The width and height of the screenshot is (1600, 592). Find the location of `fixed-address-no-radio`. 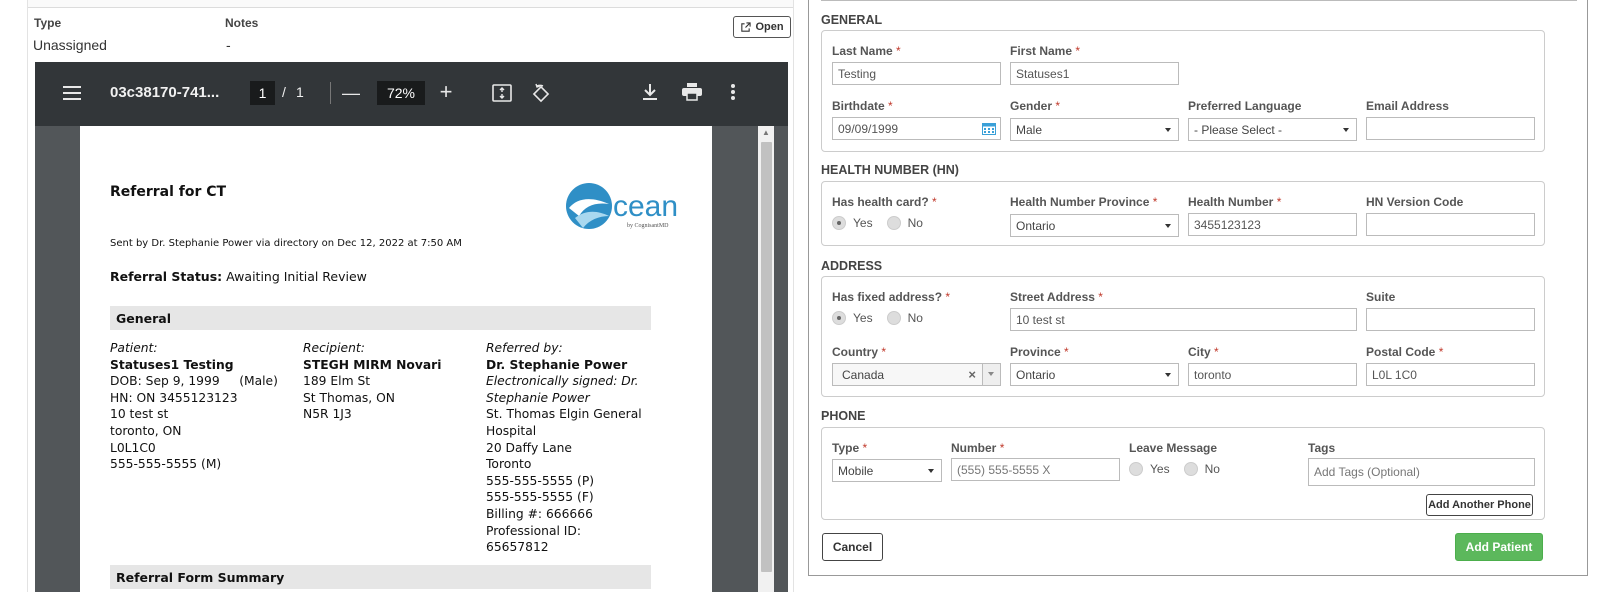

fixed-address-no-radio is located at coordinates (893, 318).